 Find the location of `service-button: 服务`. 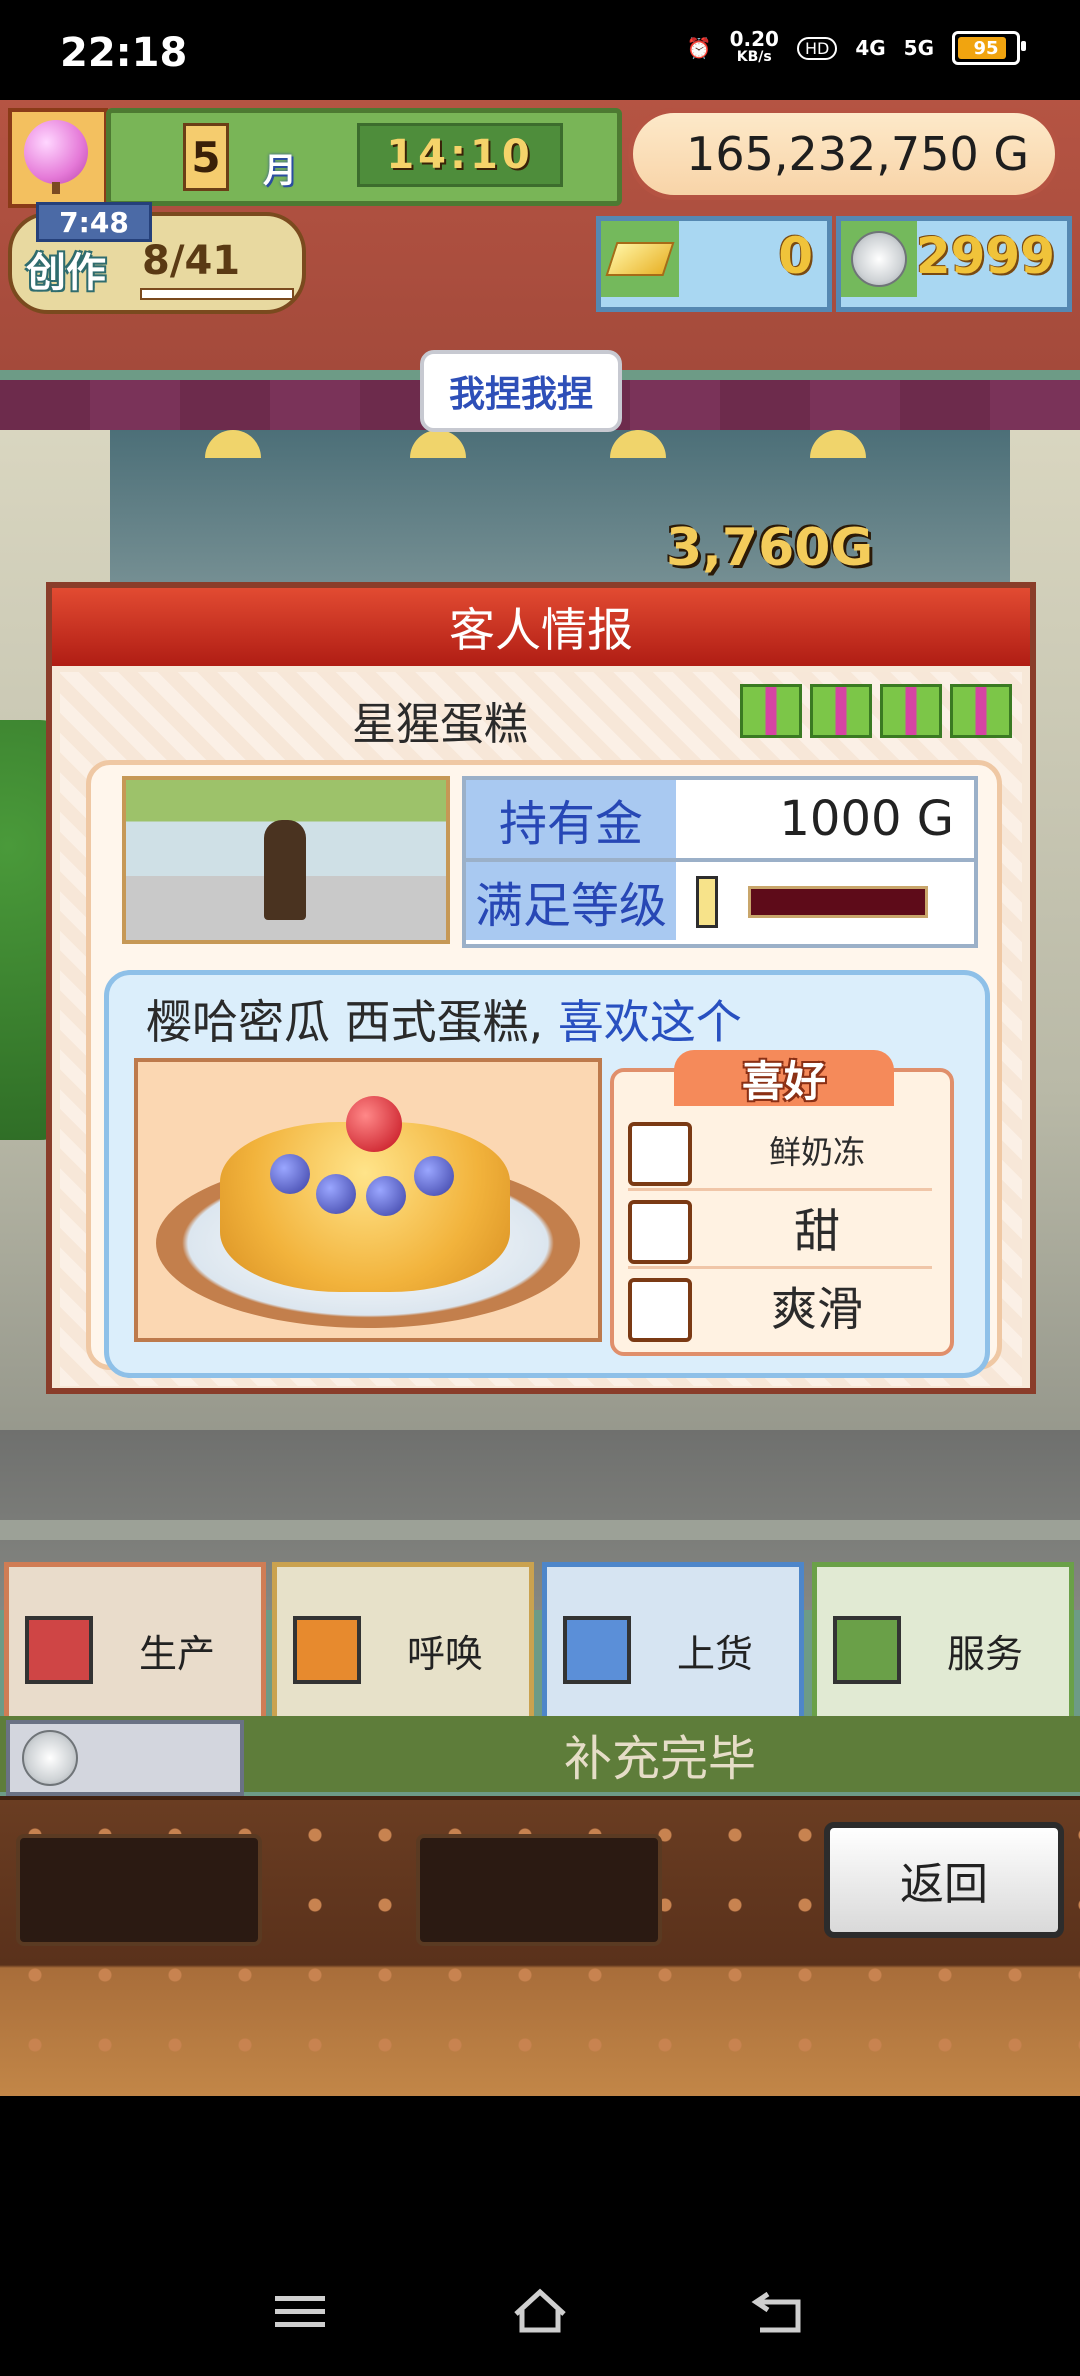

service-button: 服务 is located at coordinates (943, 1650).